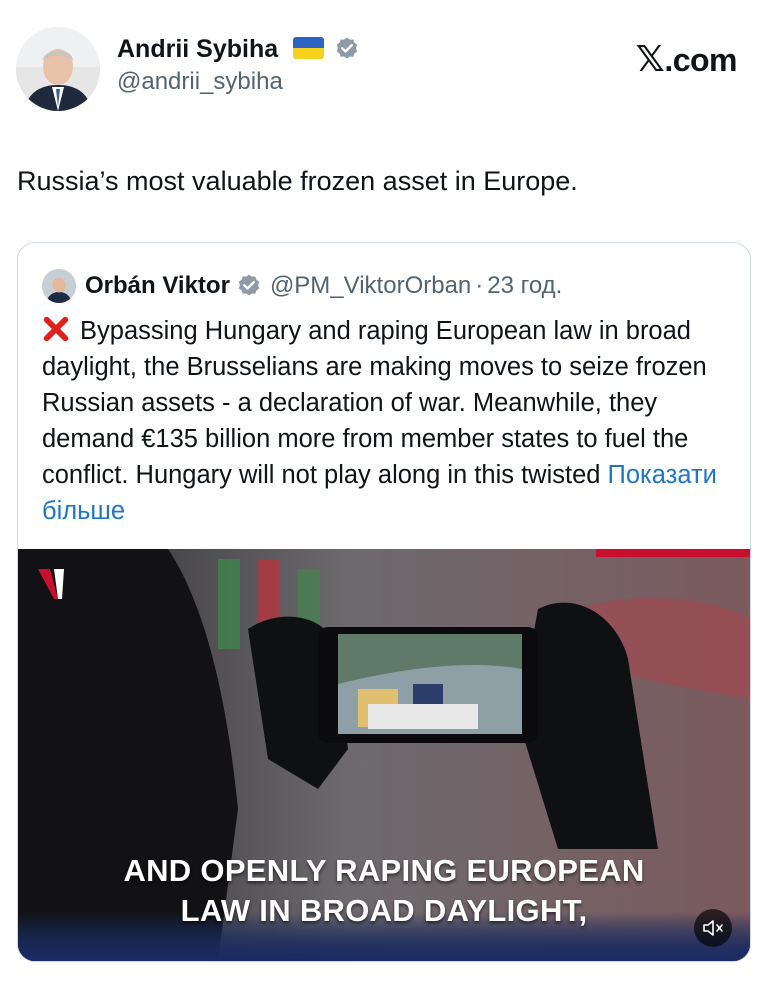 The height and width of the screenshot is (1000, 767). What do you see at coordinates (238, 65) in the screenshot?
I see `author-block: Andrii Sybiha @andrii_sybiha` at bounding box center [238, 65].